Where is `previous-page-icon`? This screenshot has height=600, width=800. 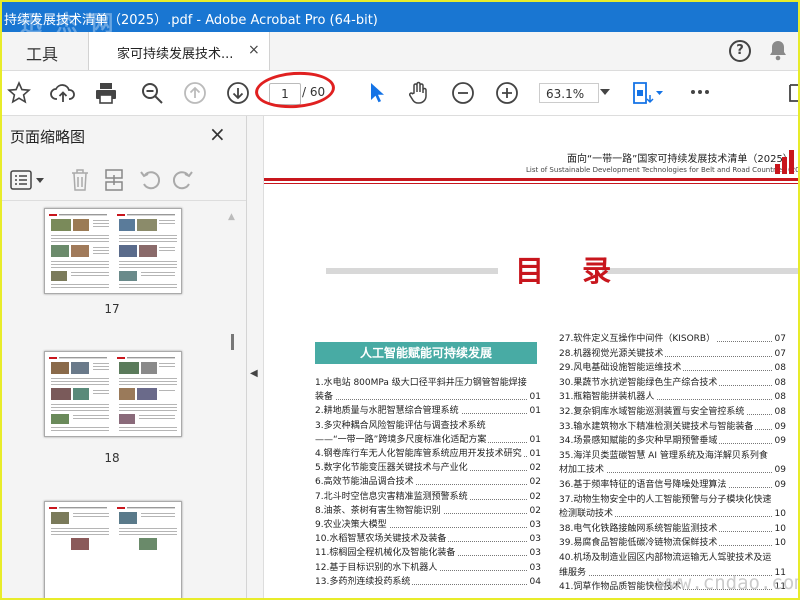 previous-page-icon is located at coordinates (195, 93).